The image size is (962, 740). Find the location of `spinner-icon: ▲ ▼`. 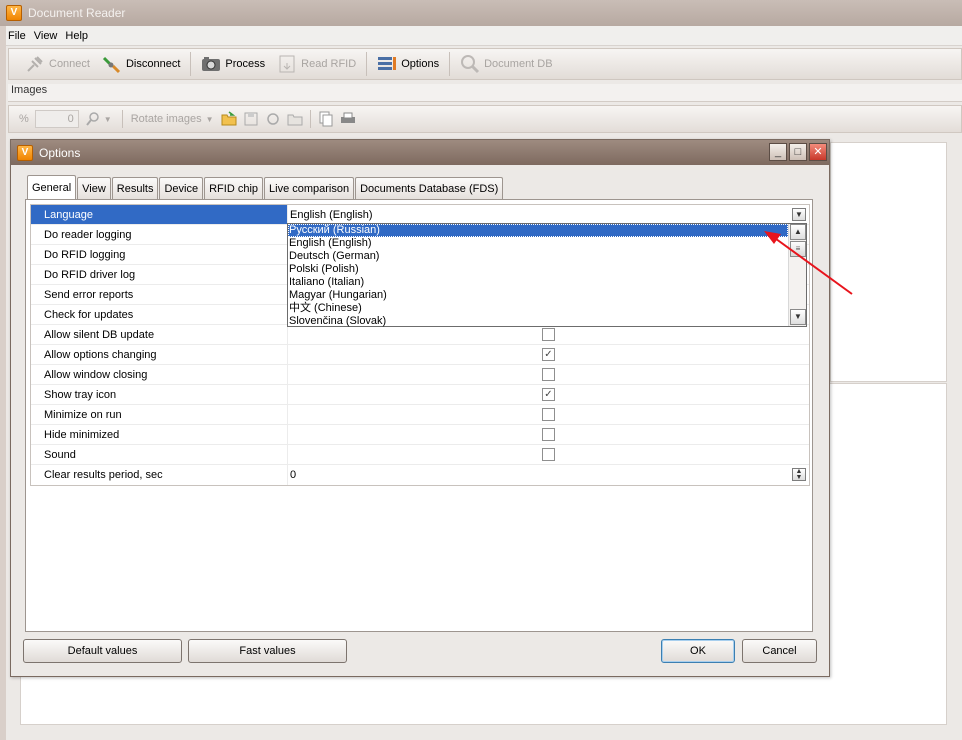

spinner-icon: ▲ ▼ is located at coordinates (799, 474).